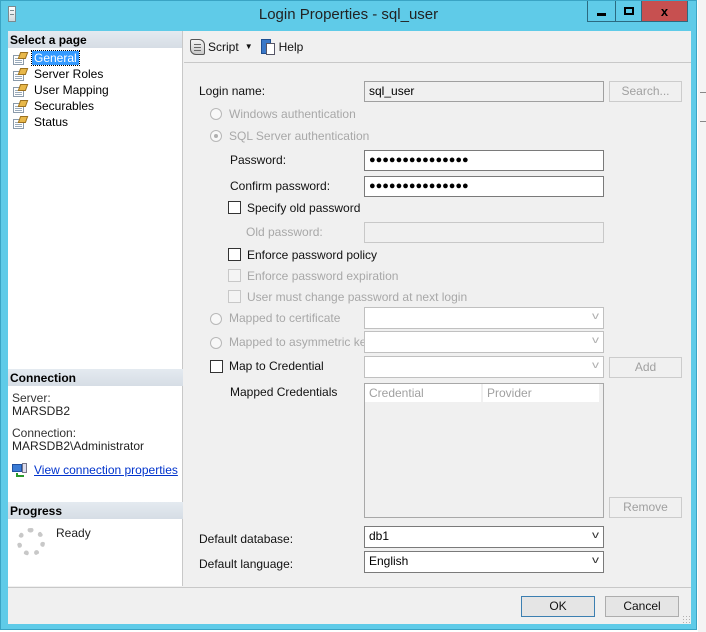 Image resolution: width=706 pixels, height=632 pixels. I want to click on confirm-password-label: Confirm password:, so click(280, 186).